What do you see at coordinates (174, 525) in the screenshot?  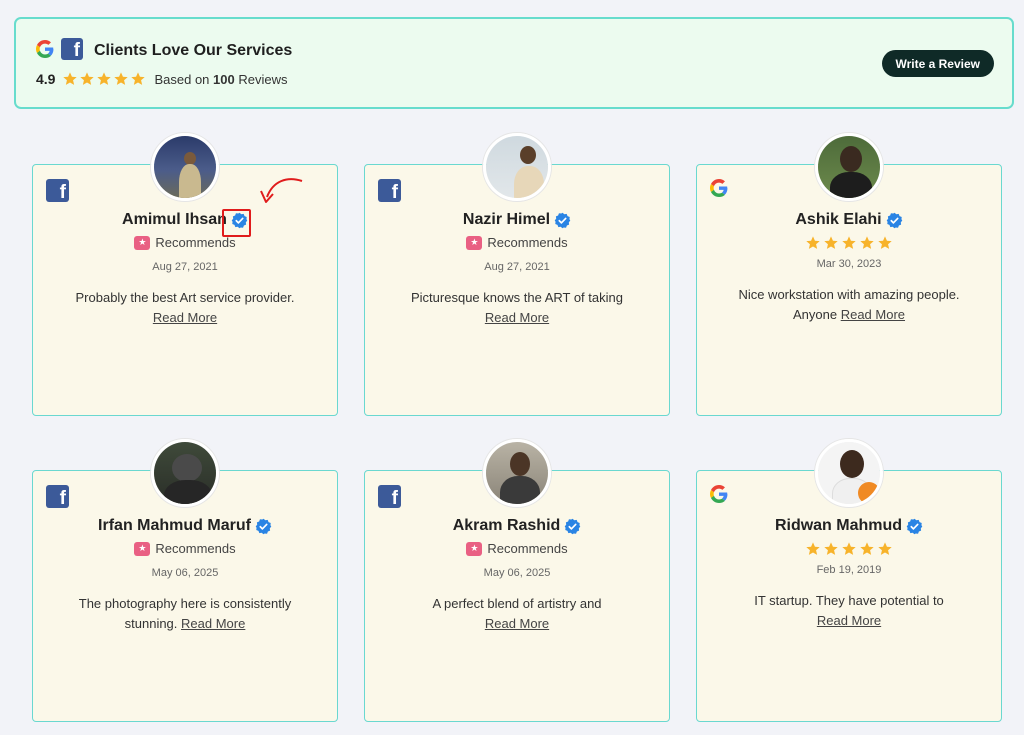 I see `reviewer-name: Irfan Mahmud Maruf` at bounding box center [174, 525].